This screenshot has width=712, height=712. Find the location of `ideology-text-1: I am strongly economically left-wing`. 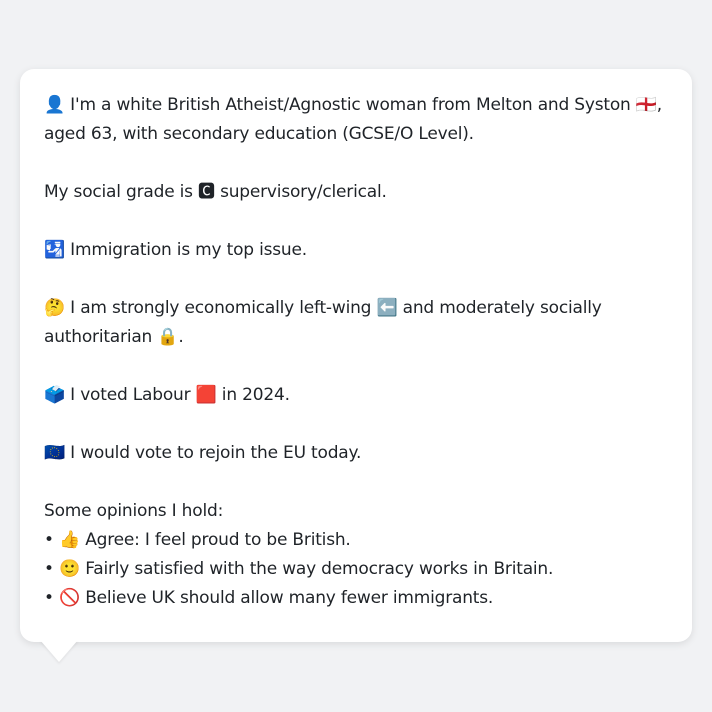

ideology-text-1: I am strongly economically left-wing is located at coordinates (220, 308).